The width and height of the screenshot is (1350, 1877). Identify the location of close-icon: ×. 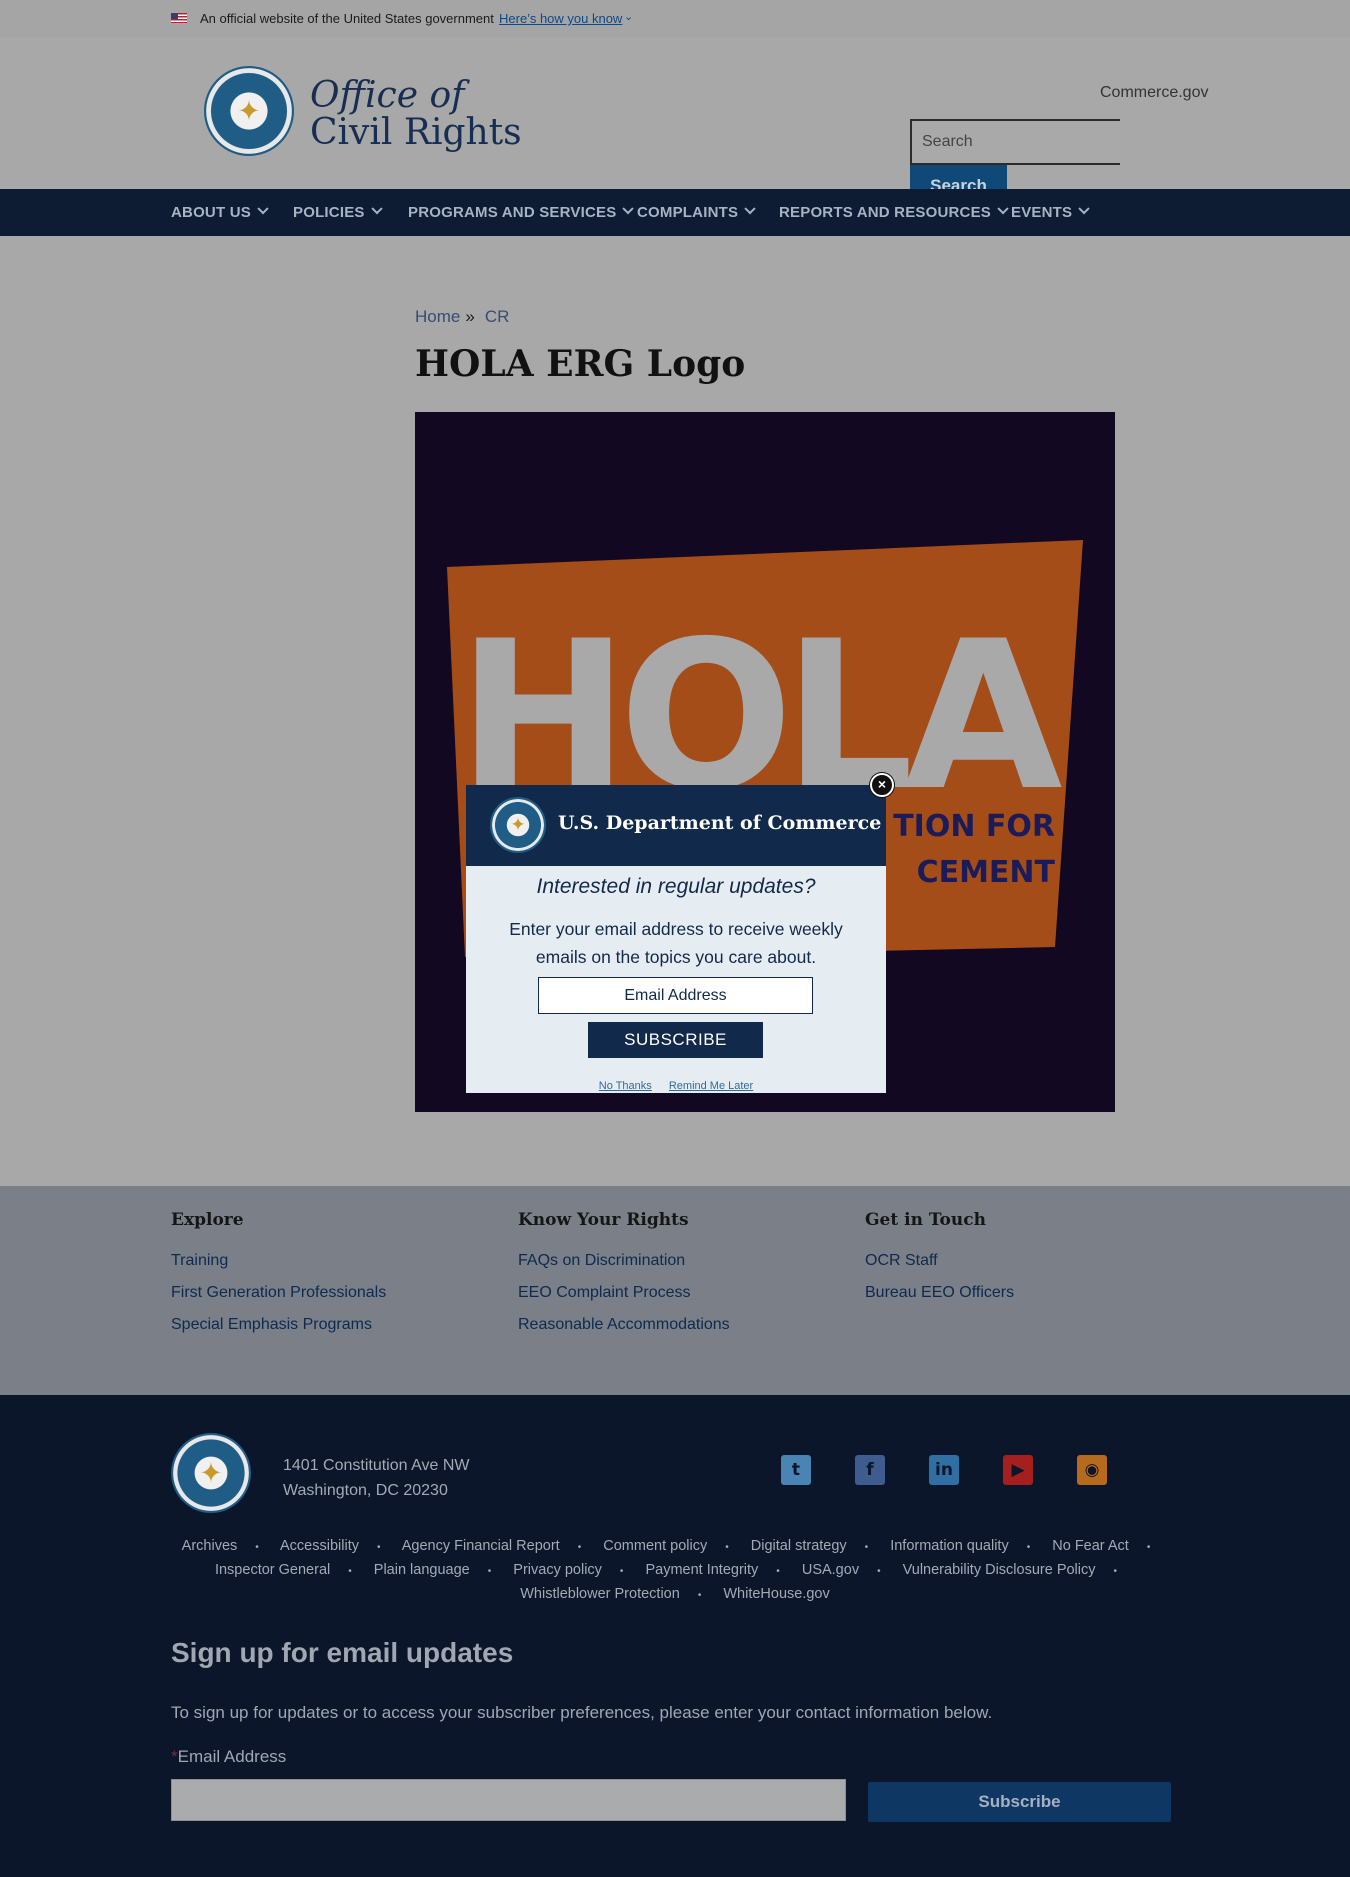
(882, 785).